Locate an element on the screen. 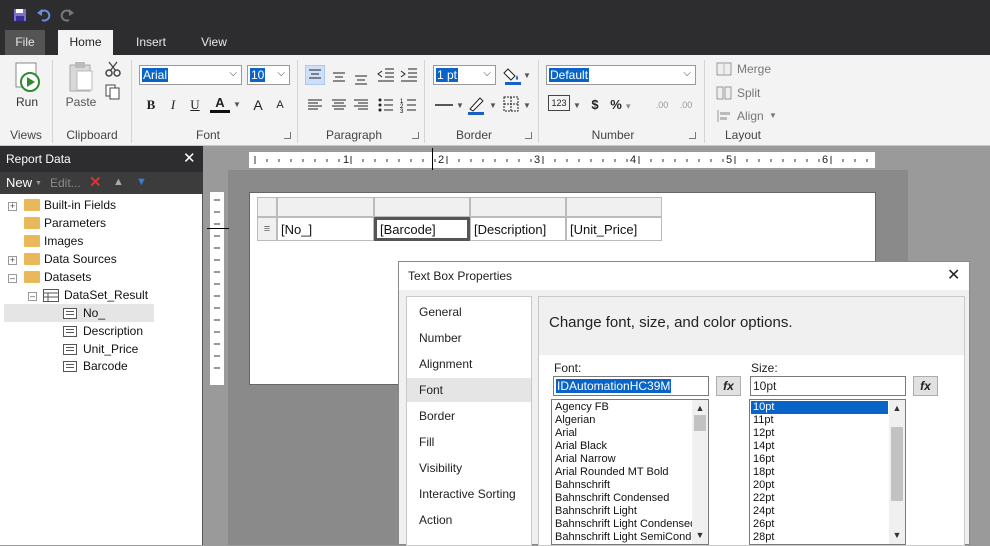  list-item: 11pt is located at coordinates (763, 420).